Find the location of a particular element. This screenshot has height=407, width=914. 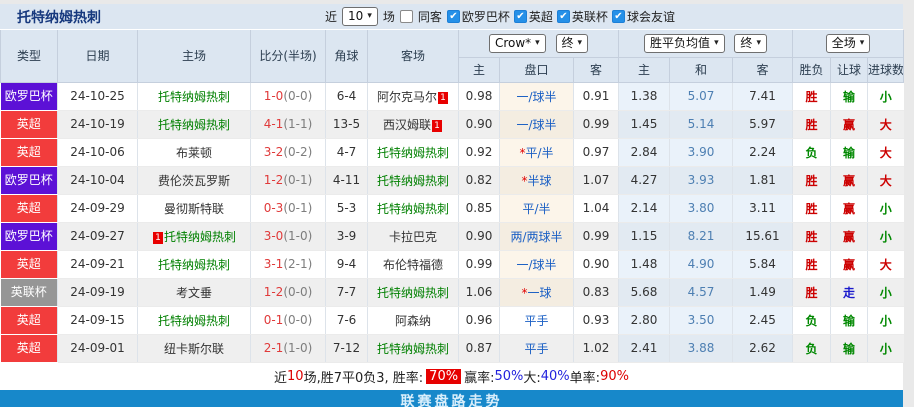

avg-draw-cell: 3.90 is located at coordinates (701, 152).